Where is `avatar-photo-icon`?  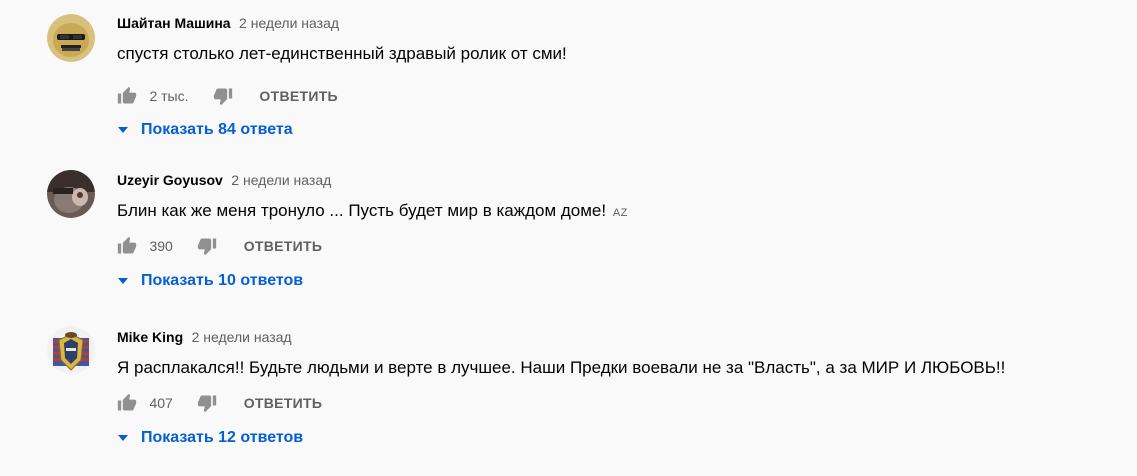
avatar-photo-icon is located at coordinates (71, 194).